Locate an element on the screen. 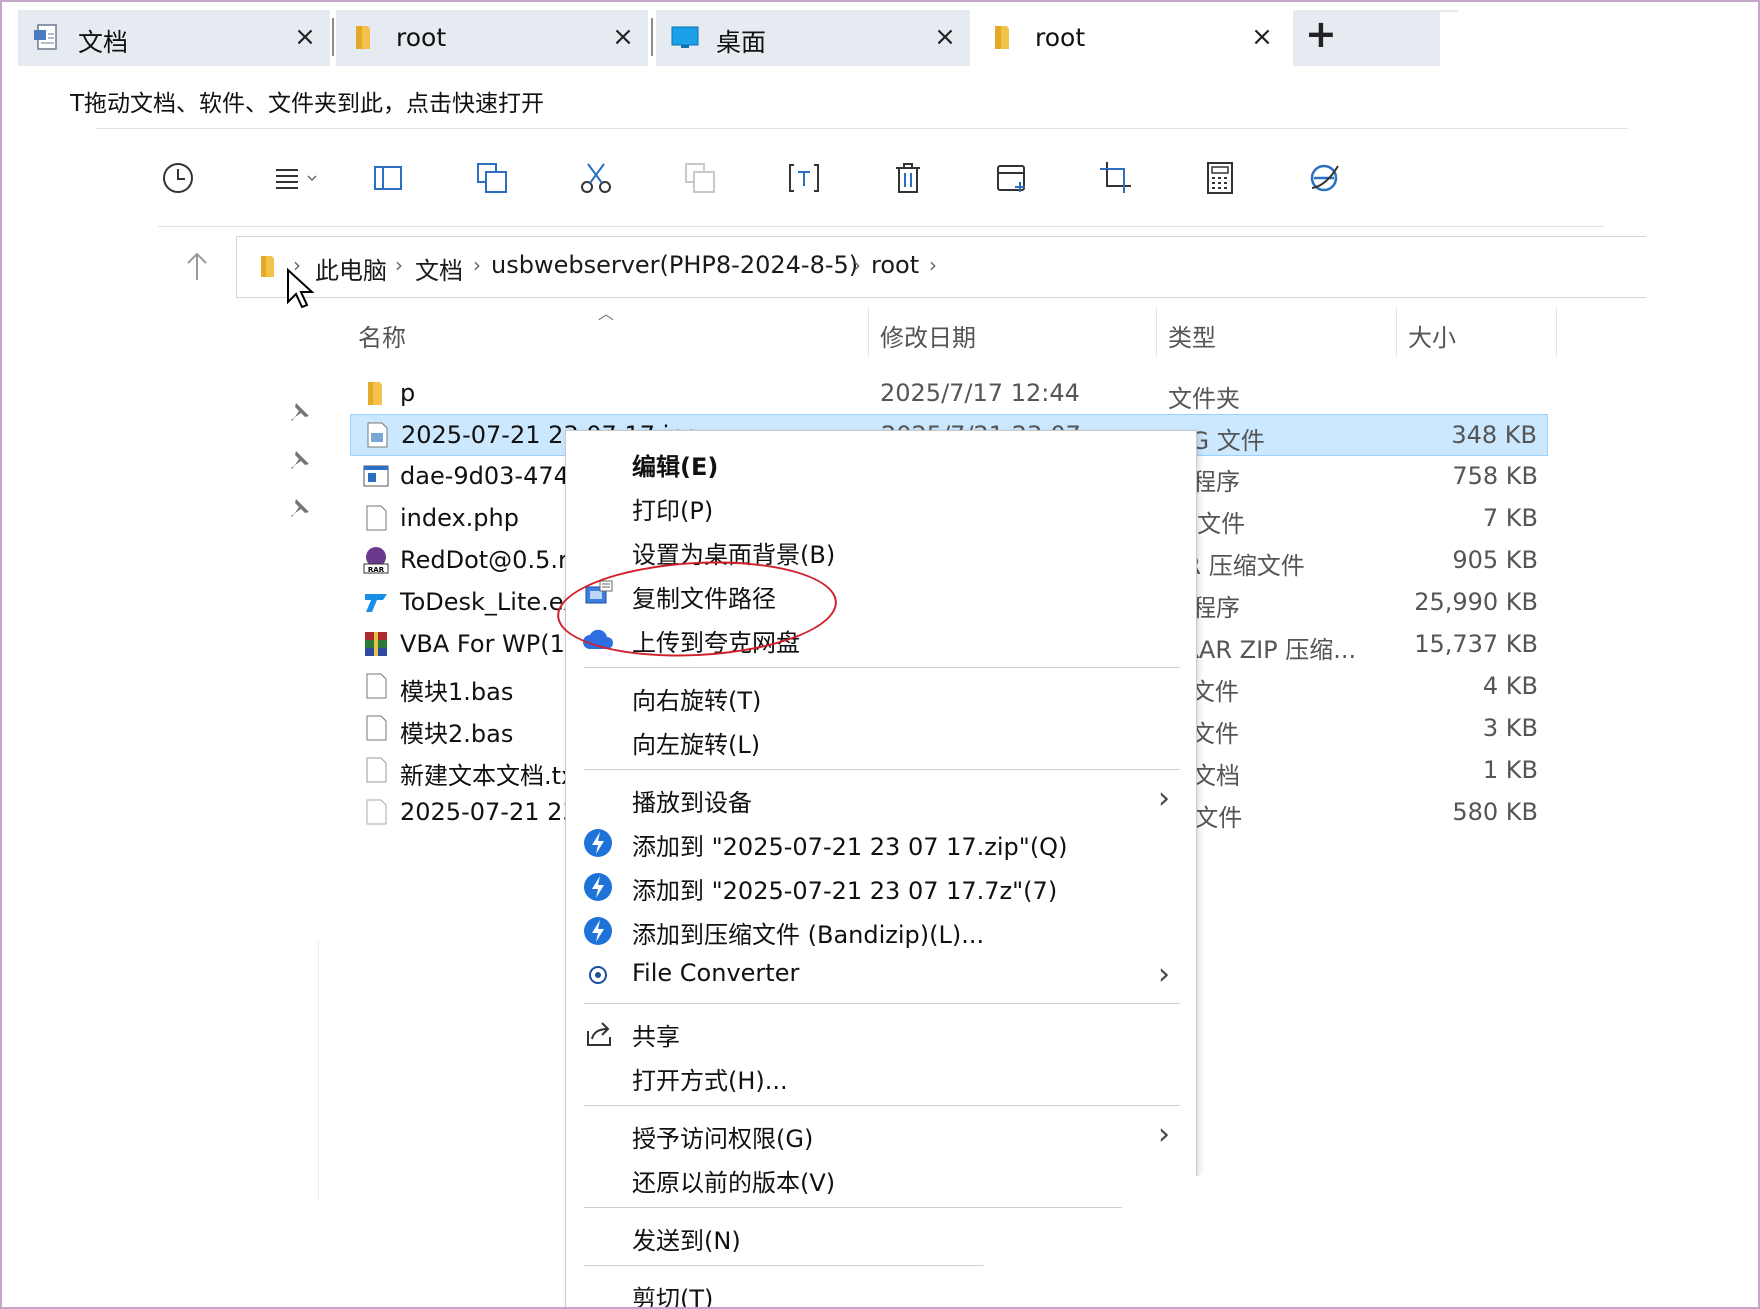 This screenshot has width=1760, height=1309. file-name: p is located at coordinates (408, 393).